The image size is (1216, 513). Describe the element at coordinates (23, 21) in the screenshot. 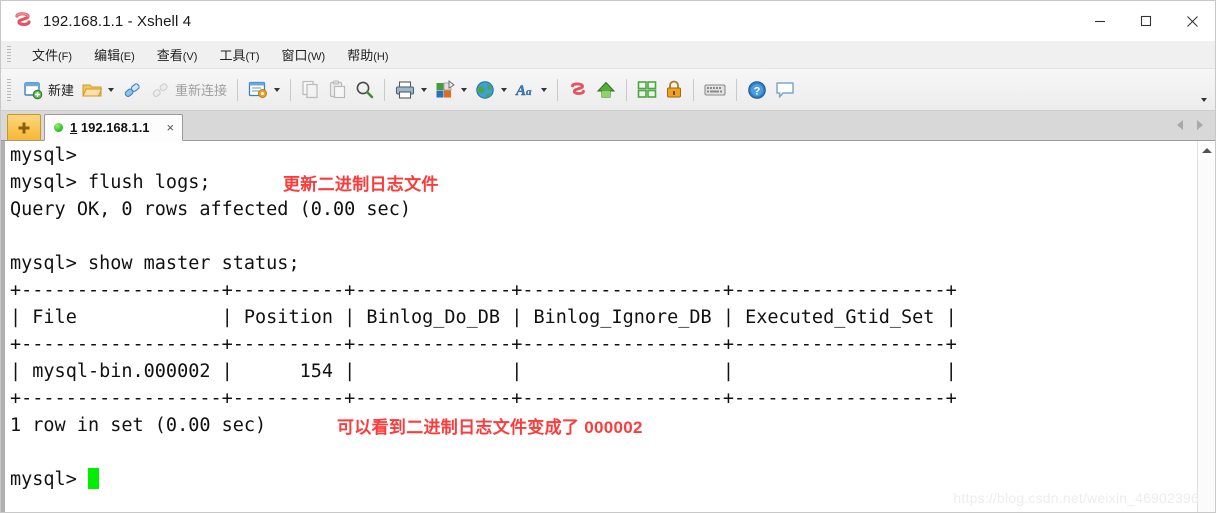

I see `xshell-logo-icon` at that location.